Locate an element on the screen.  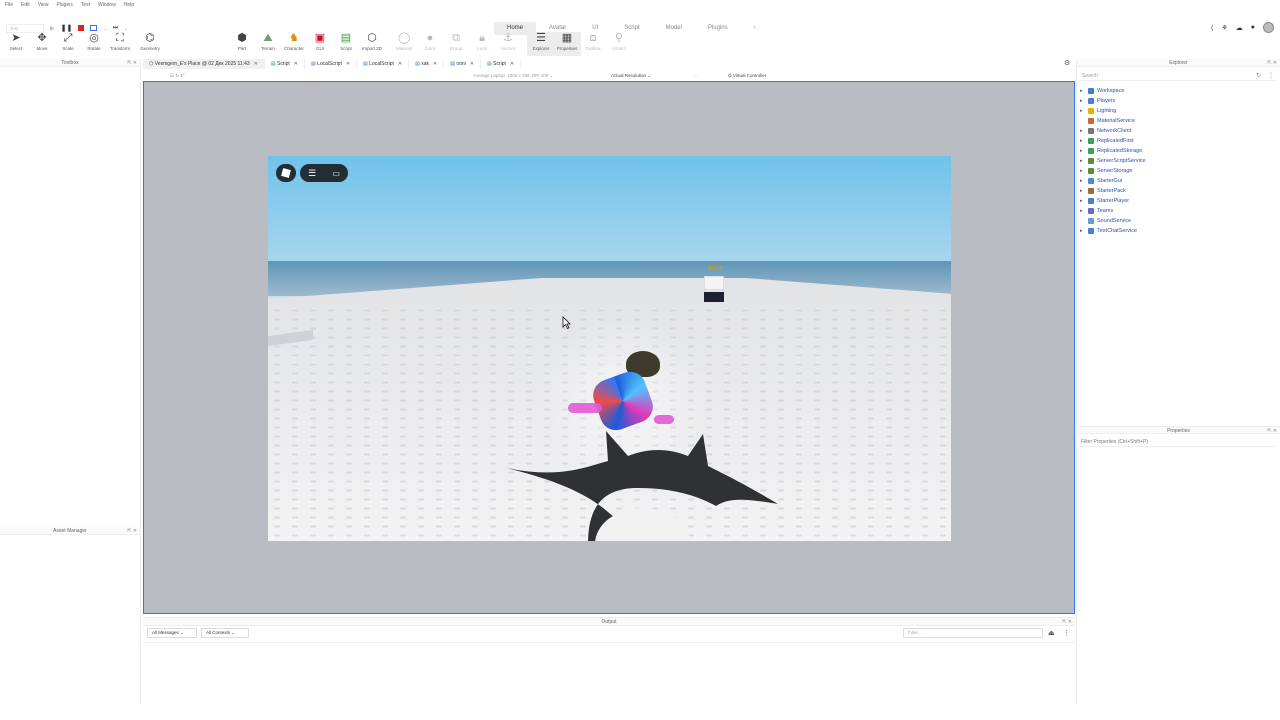
explorer-item: ▸ Teams is located at coordinates (1178, 211).